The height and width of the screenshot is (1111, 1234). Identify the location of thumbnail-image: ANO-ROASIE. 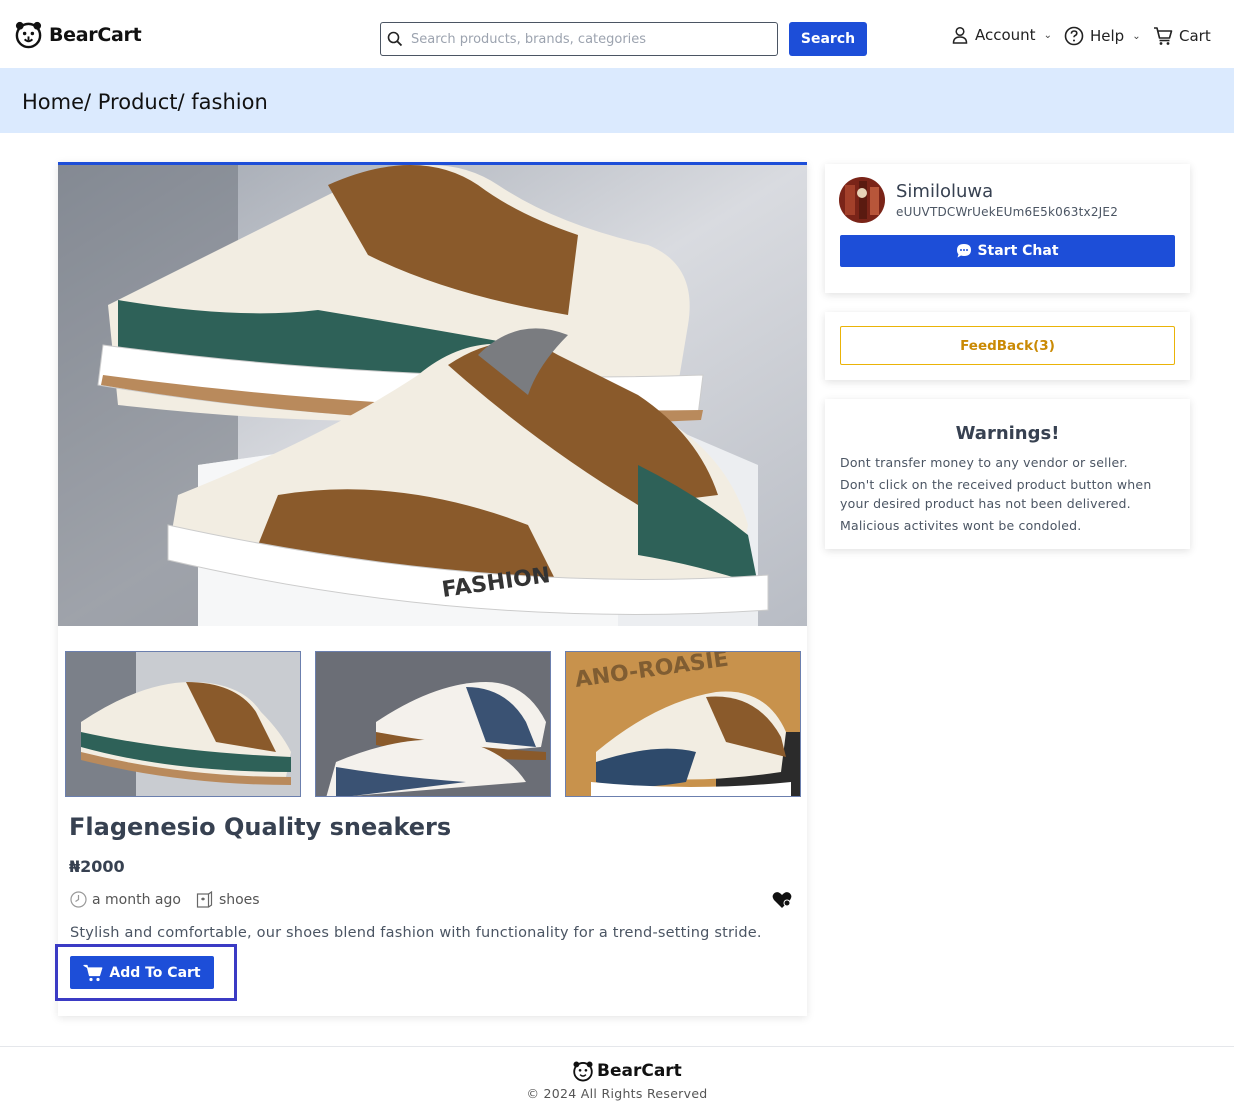
(683, 724).